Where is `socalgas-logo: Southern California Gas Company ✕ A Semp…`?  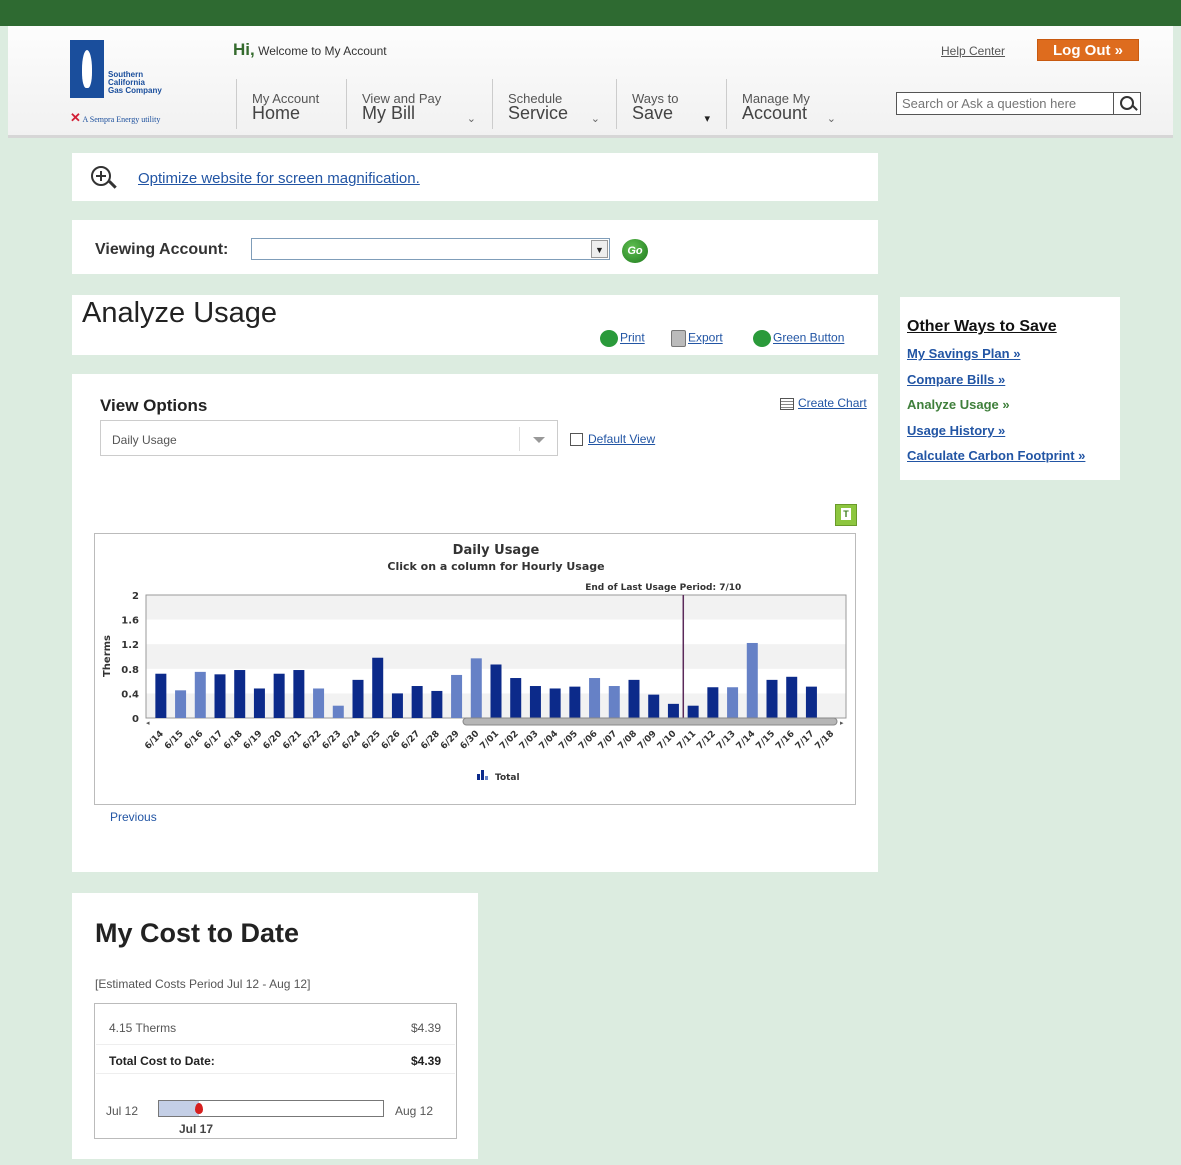
socalgas-logo: Southern California Gas Company ✕ A Semp… is located at coordinates (140, 83).